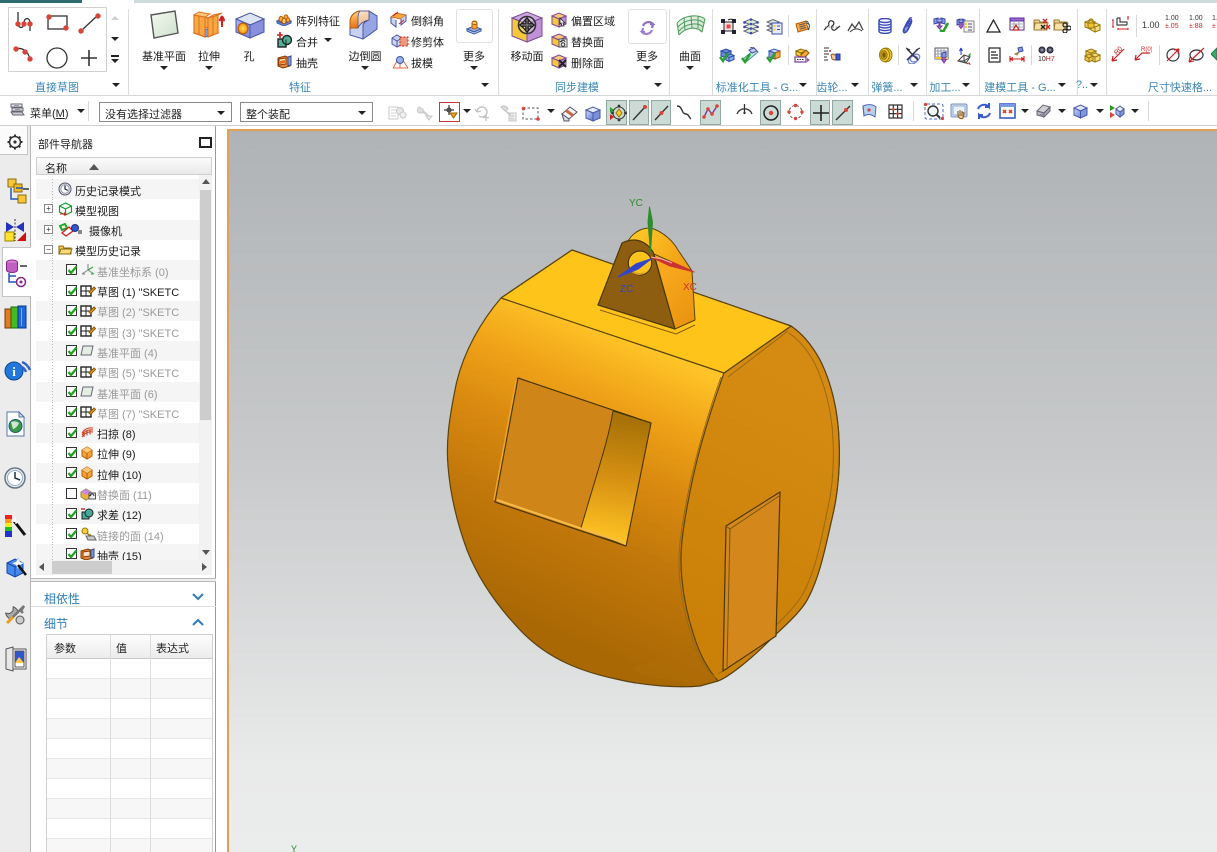 Image resolution: width=1217 pixels, height=852 pixels. I want to click on svg-text: YC, so click(636, 203).